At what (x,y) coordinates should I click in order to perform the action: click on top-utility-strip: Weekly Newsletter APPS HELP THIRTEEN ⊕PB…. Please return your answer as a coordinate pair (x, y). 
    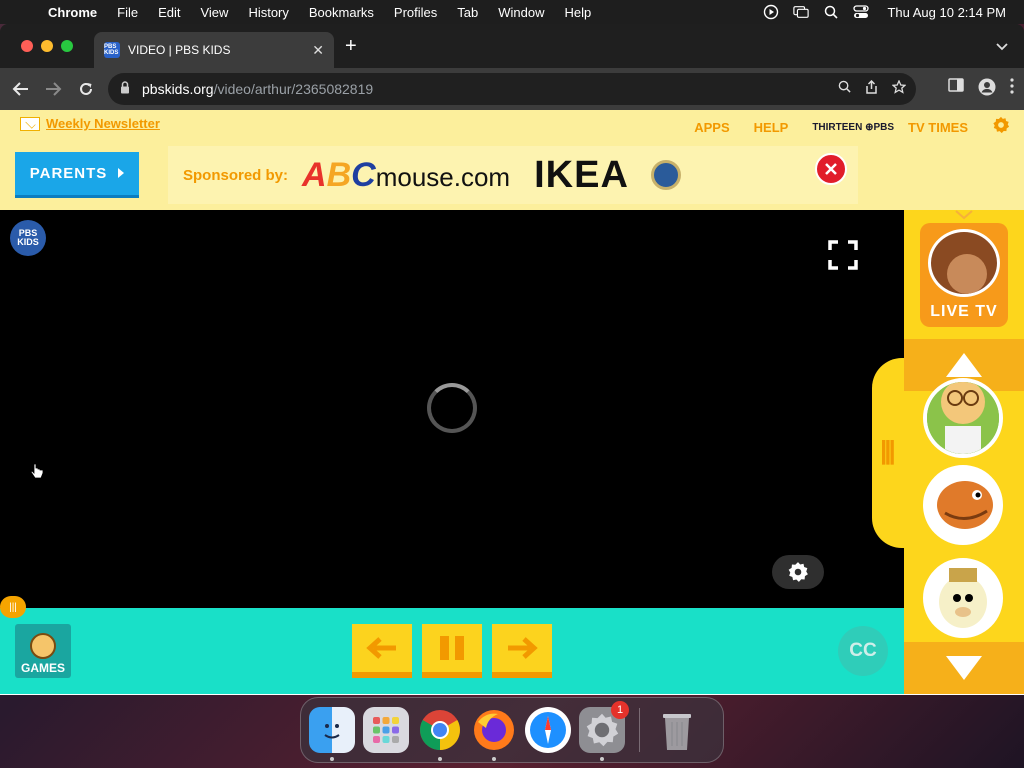
    Looking at the image, I should click on (512, 124).